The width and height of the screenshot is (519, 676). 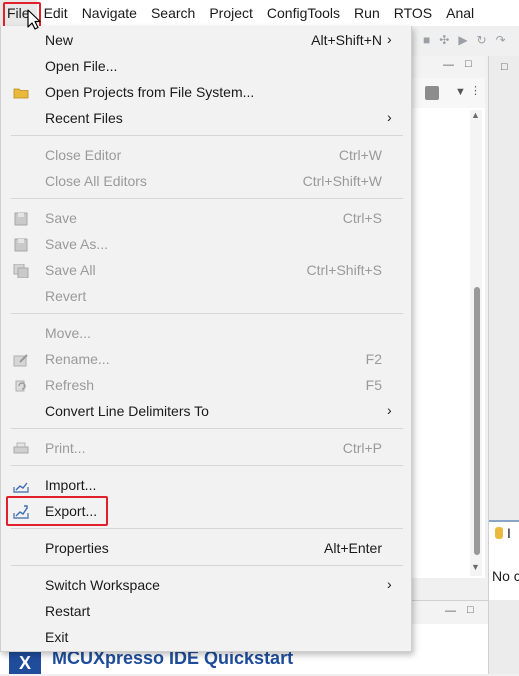 What do you see at coordinates (206, 360) in the screenshot?
I see `menu-item-rename: Rename... F2` at bounding box center [206, 360].